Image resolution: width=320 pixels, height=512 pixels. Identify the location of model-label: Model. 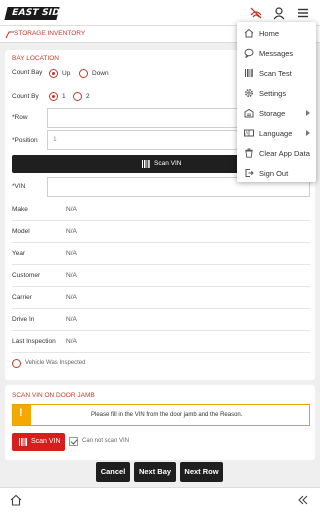
(21, 231).